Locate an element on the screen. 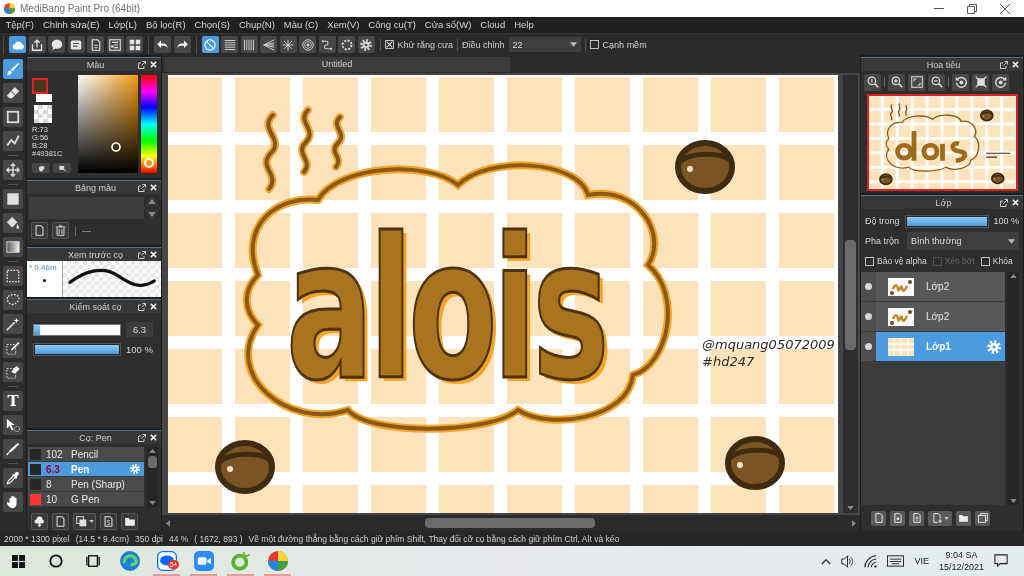  folder-button is located at coordinates (129, 521).